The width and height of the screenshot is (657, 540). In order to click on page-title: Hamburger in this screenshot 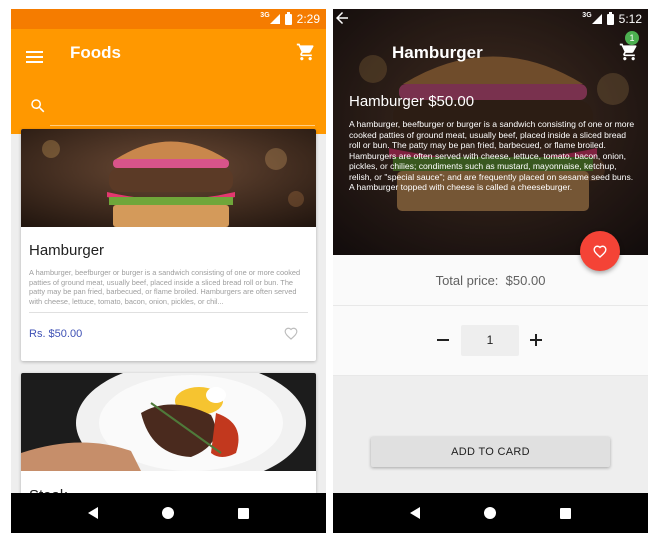, I will do `click(437, 52)`.